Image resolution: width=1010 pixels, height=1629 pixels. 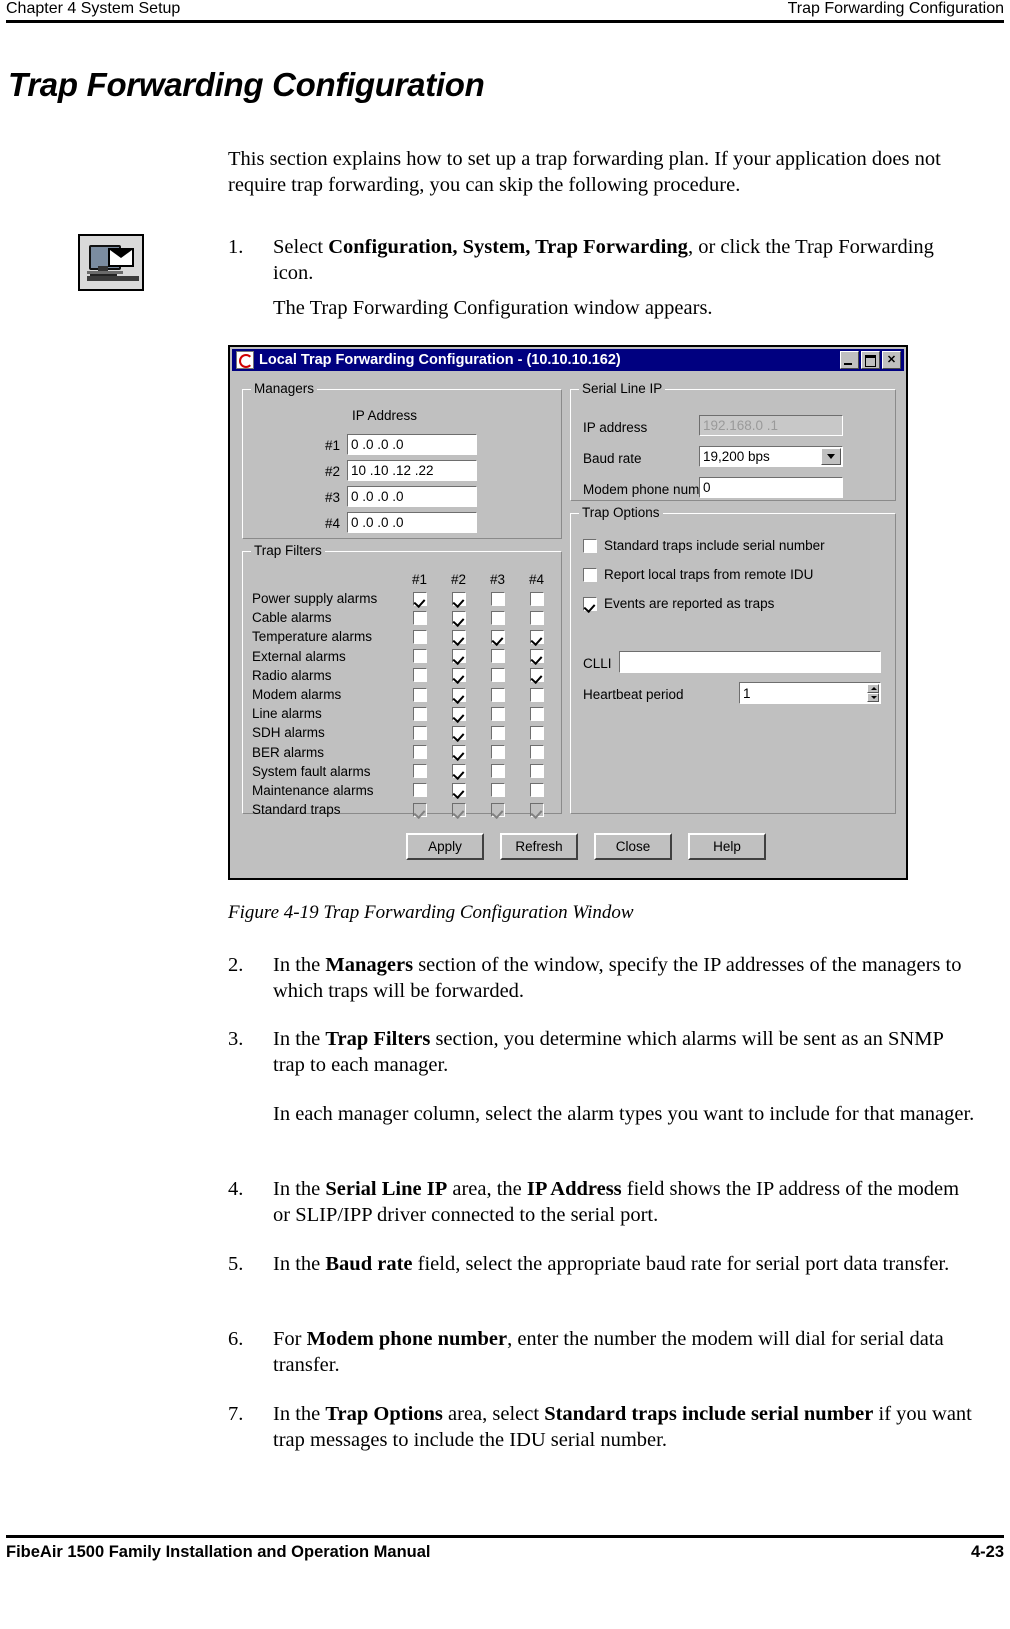 I want to click on option-report-local-traps: Report local traps from remote IDU, so click(x=698, y=574).